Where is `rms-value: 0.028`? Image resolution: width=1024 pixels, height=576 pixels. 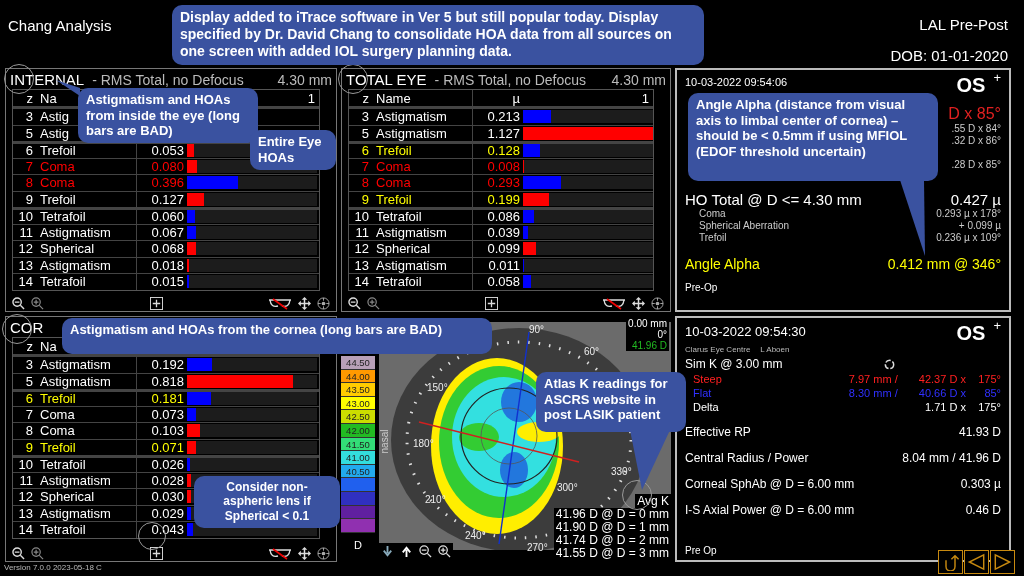
rms-value: 0.028 is located at coordinates (167, 480).